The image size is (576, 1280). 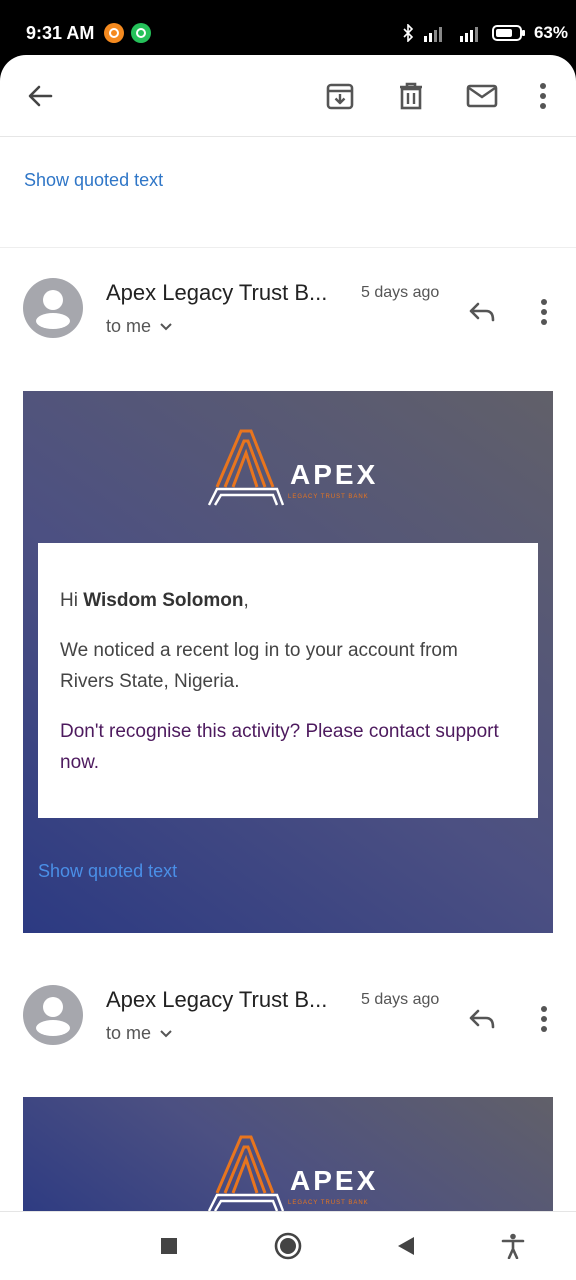 I want to click on signal-icon, so click(x=432, y=34).